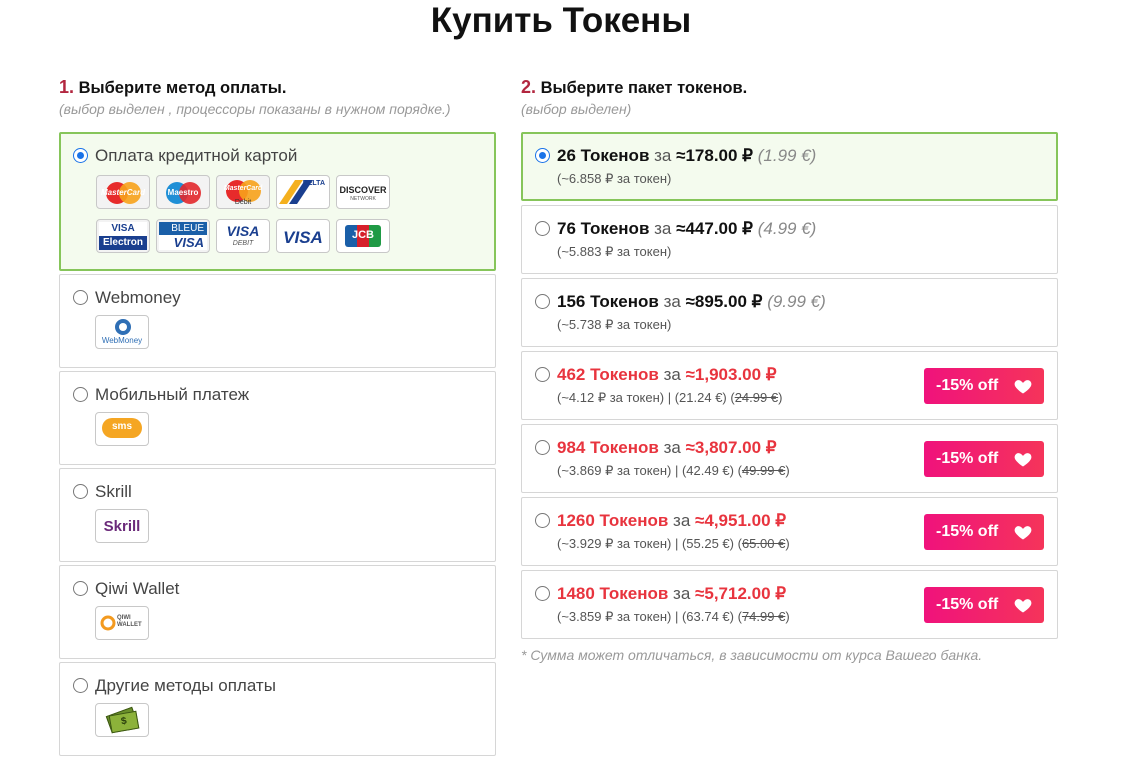 The image size is (1122, 777). I want to click on visa-electron-top: VISA, so click(123, 229).